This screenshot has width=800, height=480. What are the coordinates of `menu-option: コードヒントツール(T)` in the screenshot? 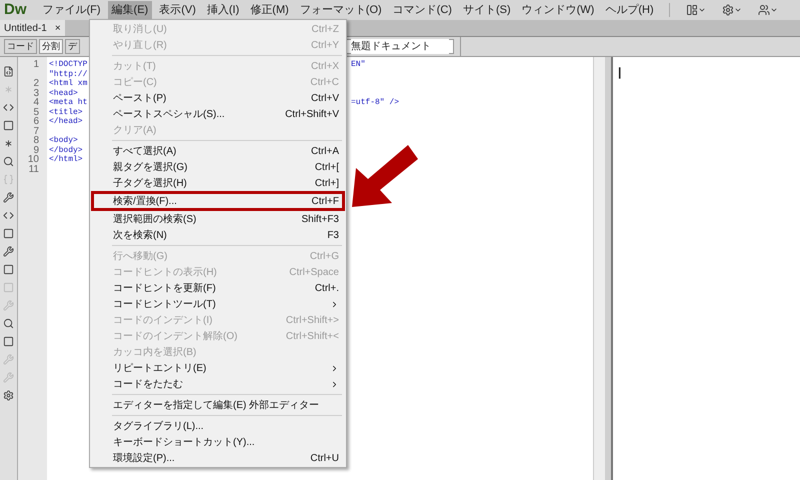 It's located at (218, 304).